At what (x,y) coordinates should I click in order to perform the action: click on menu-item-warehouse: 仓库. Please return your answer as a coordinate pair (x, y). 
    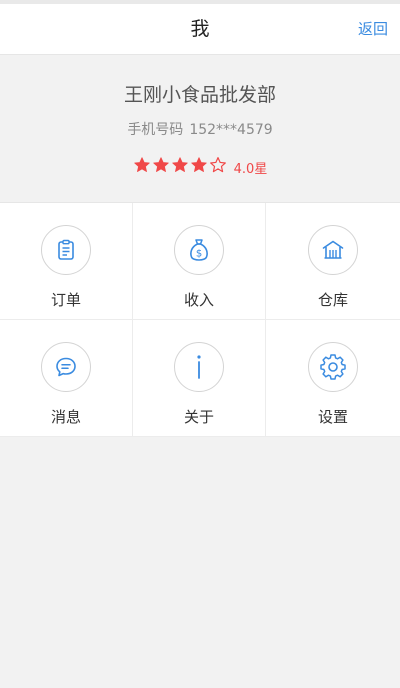
    Looking at the image, I should click on (333, 261).